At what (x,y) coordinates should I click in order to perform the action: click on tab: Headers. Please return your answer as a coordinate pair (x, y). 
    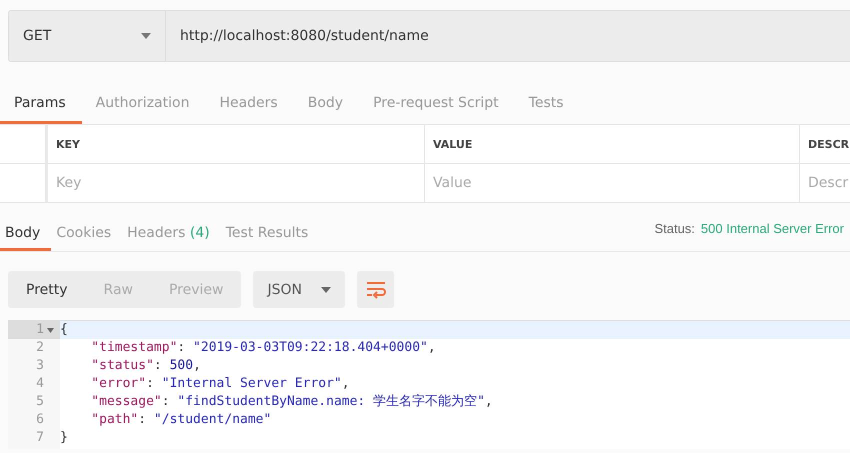
    Looking at the image, I should click on (249, 105).